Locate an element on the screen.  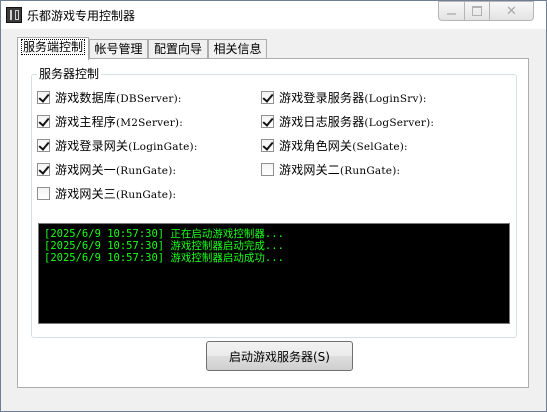
tab-account-management: 帐号管理 is located at coordinates (118, 49).